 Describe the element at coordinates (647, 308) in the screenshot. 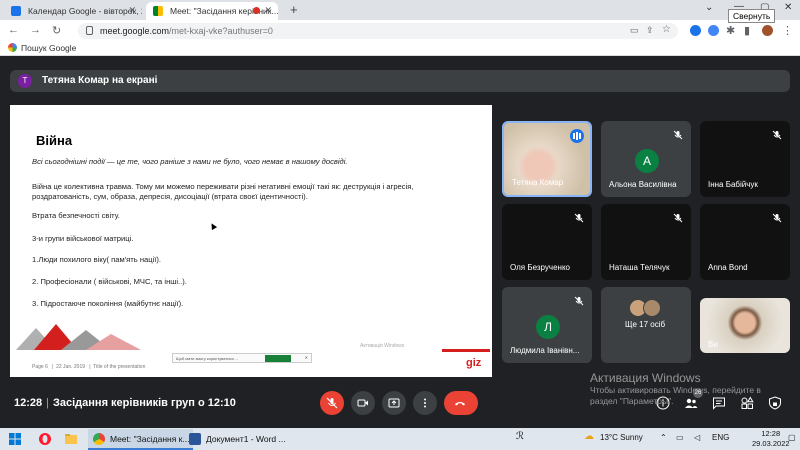

I see `avatar-stack` at that location.